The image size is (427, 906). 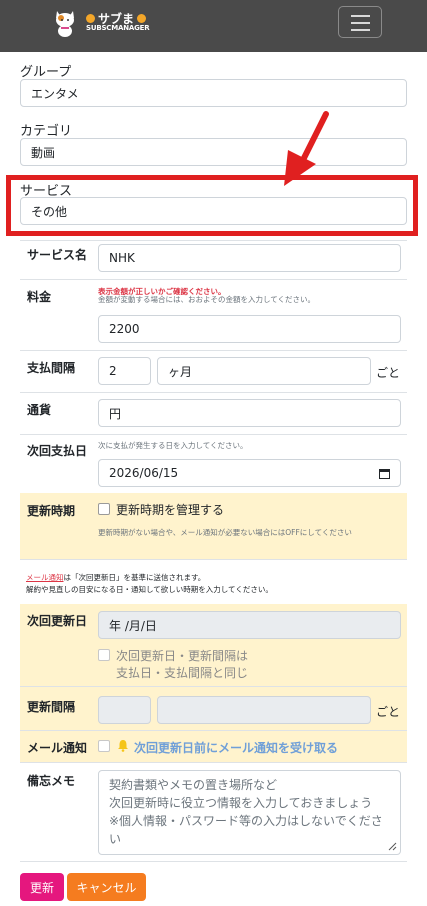 I want to click on next-payment-date-value: 2026/06/15, so click(x=144, y=473).